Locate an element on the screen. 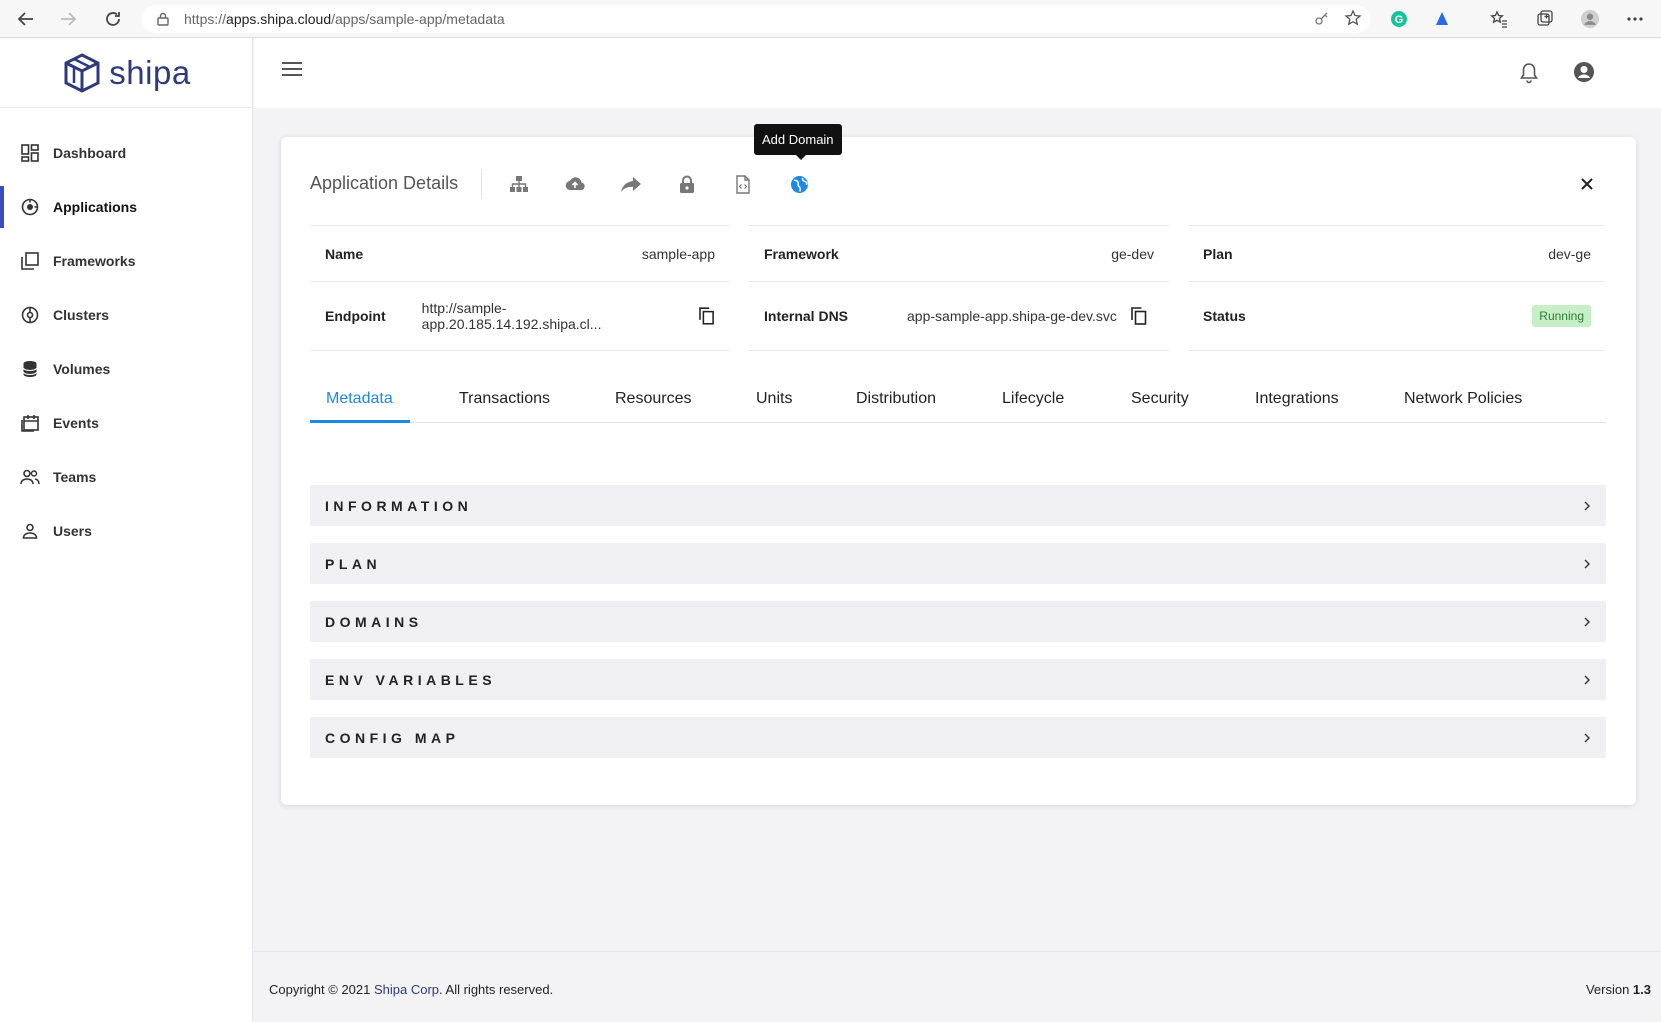  version-number: 1.3 is located at coordinates (1641, 989).